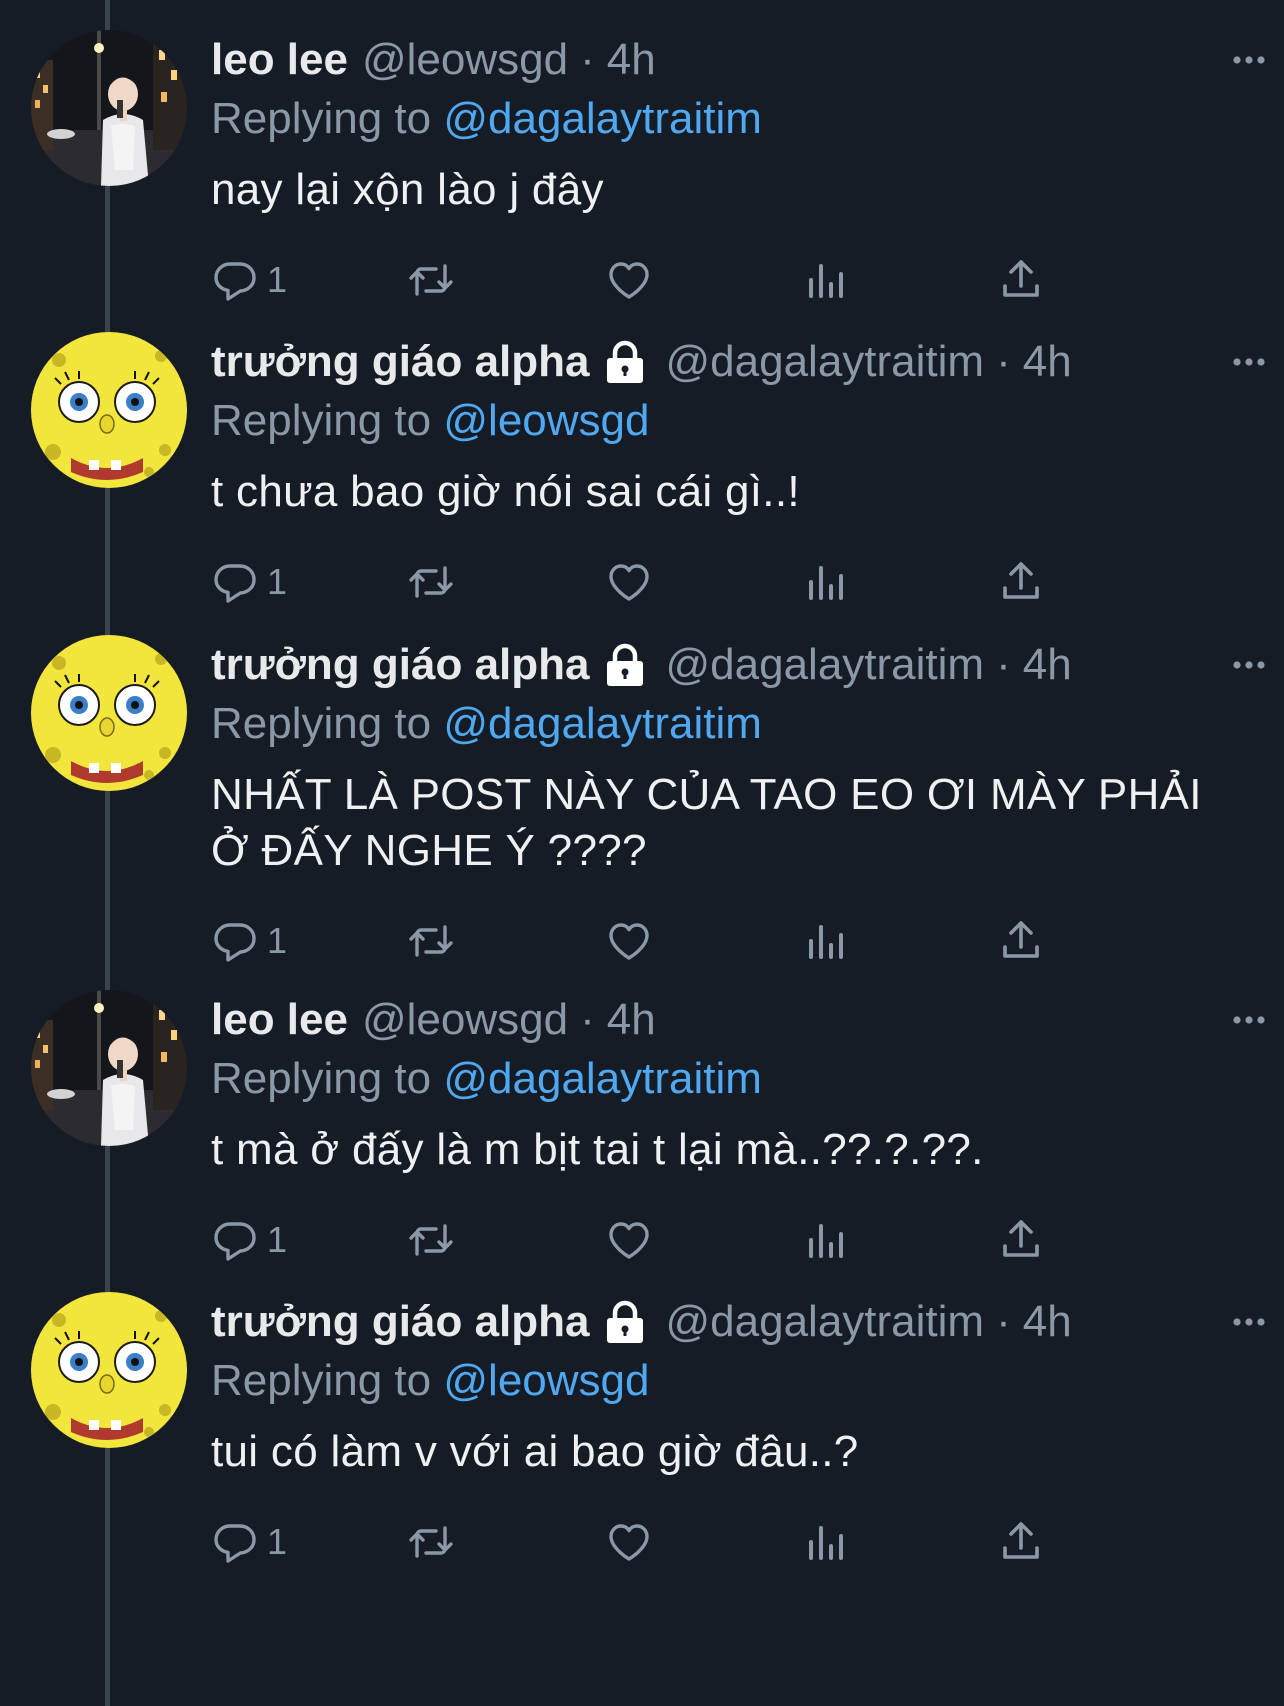 The height and width of the screenshot is (1706, 1284). What do you see at coordinates (625, 362) in the screenshot?
I see `lock-icon` at bounding box center [625, 362].